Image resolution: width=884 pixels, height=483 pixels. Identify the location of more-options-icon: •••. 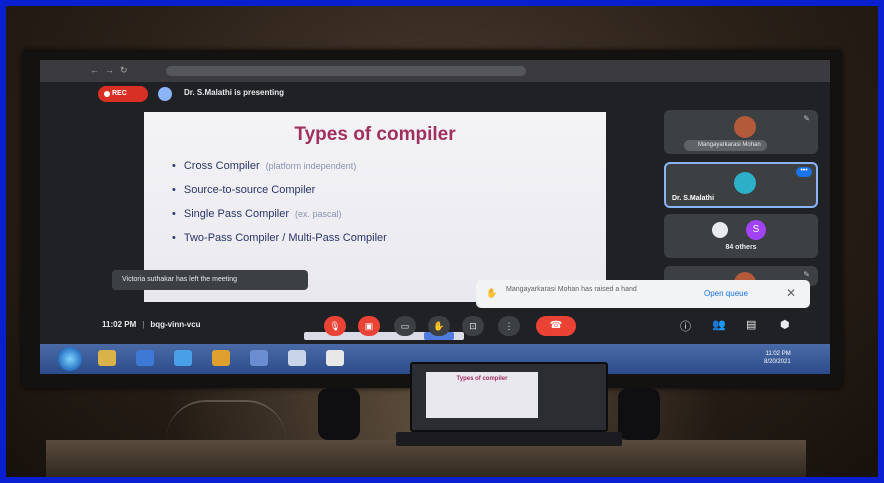
(804, 172).